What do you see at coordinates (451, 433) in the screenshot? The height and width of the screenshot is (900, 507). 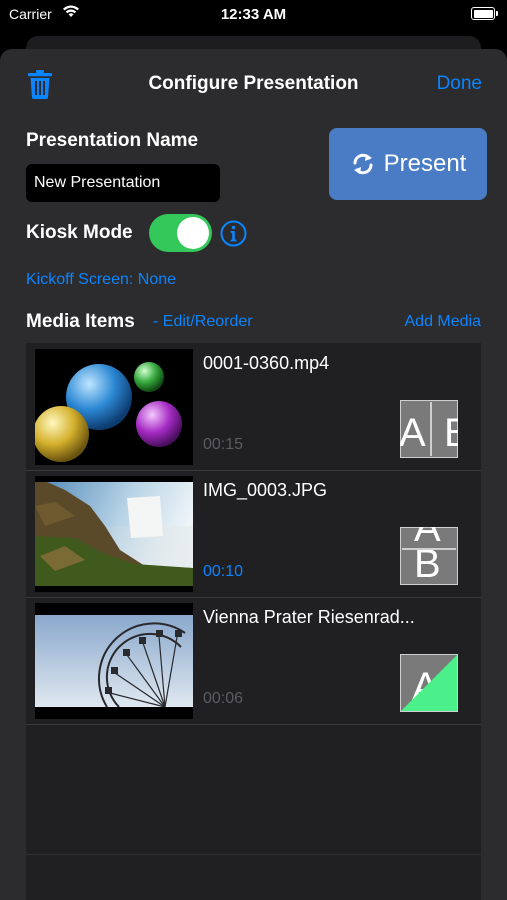 I see `svg-text: B` at bounding box center [451, 433].